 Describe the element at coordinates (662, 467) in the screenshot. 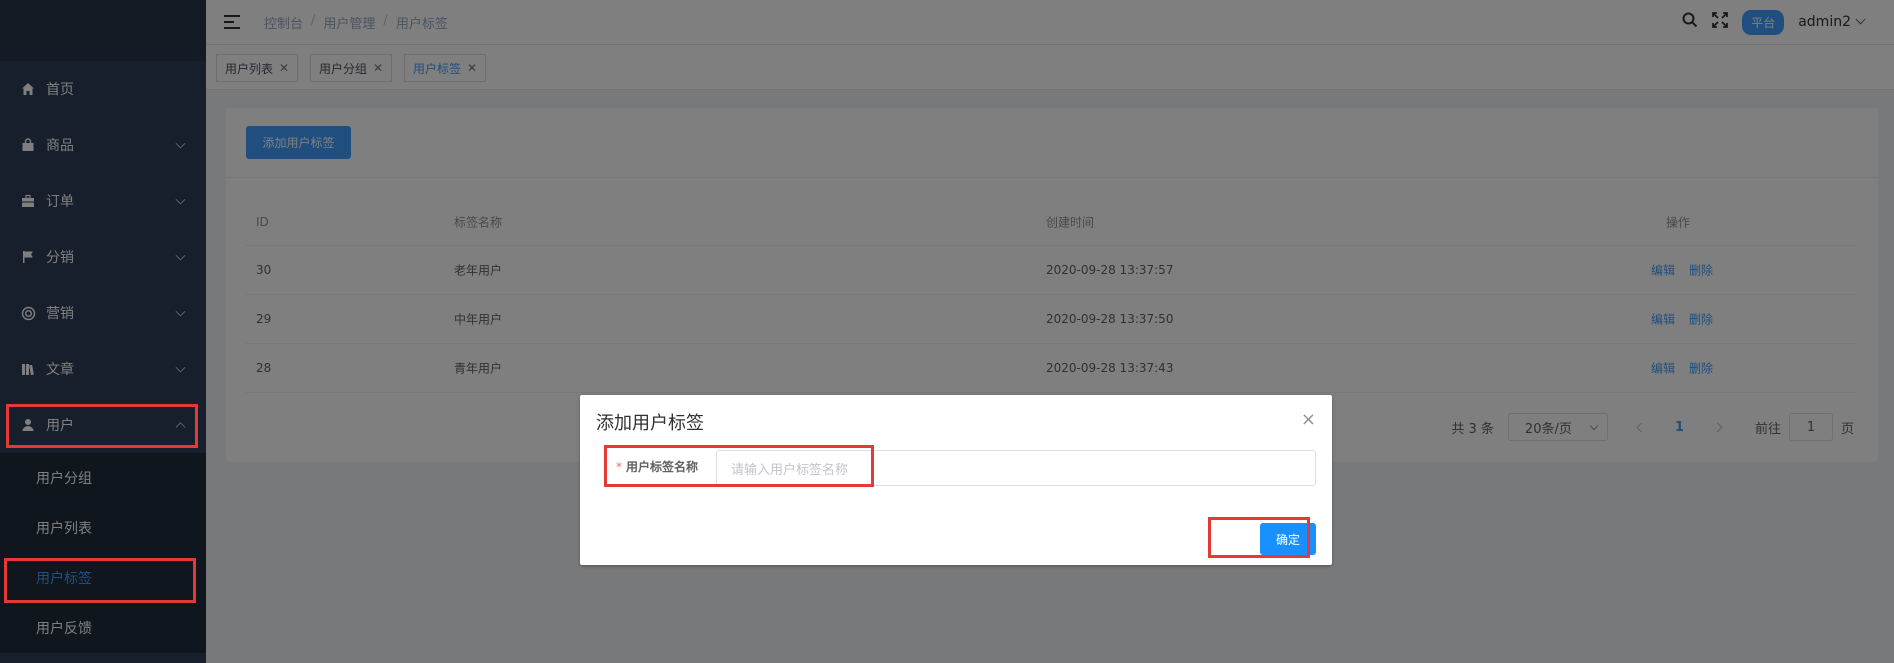

I see `tag-name-label-text: 用户标签名称` at that location.